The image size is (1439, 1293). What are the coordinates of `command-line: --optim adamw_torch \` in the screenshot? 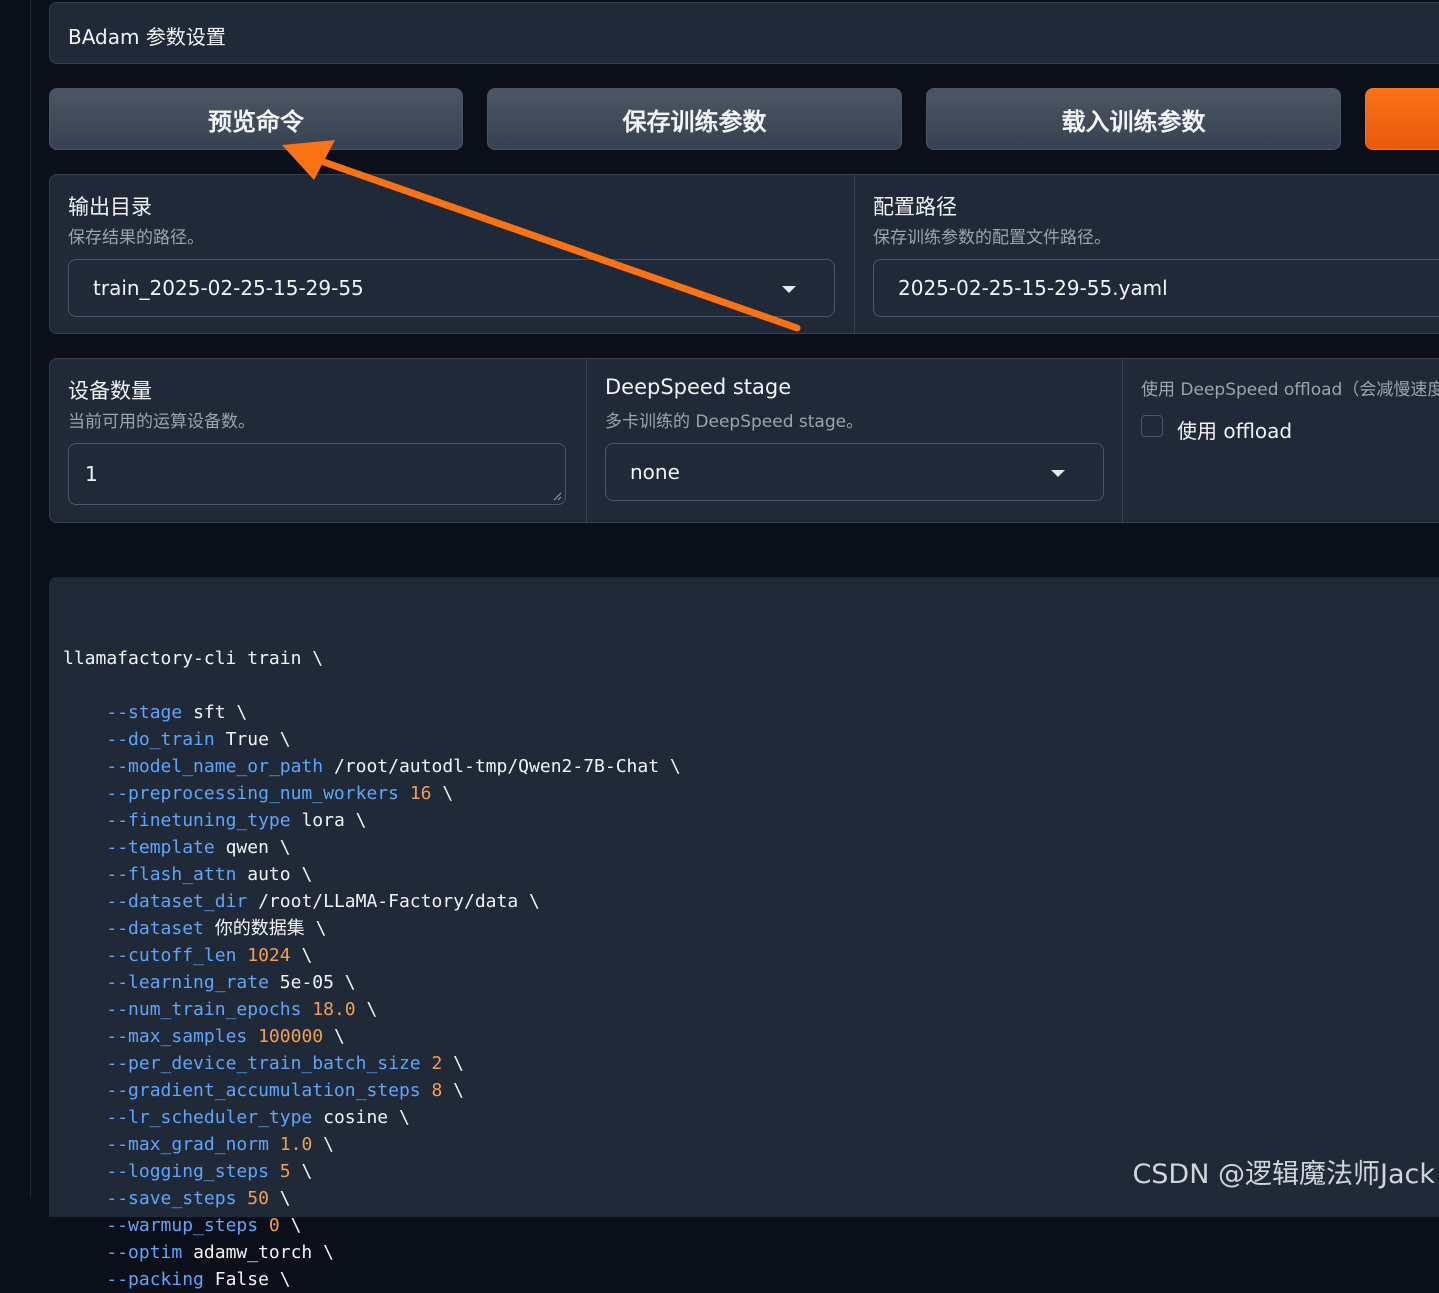 It's located at (220, 1252).